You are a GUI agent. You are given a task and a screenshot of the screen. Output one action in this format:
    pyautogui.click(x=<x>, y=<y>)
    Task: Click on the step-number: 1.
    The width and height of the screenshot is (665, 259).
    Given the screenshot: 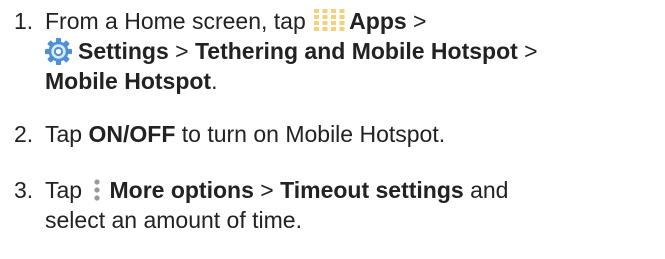 What is the action you would take?
    pyautogui.click(x=24, y=21)
    